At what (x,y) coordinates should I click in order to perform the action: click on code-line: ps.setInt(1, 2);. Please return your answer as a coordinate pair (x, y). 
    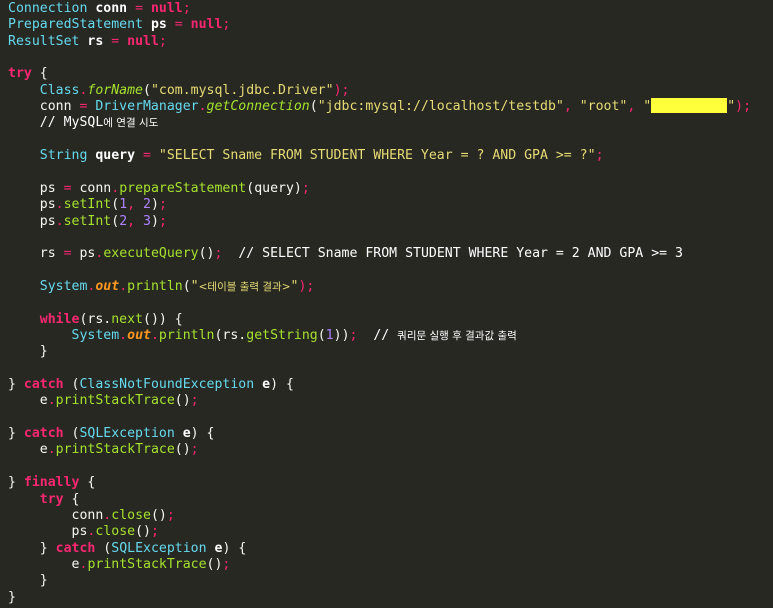
    Looking at the image, I should click on (87, 205).